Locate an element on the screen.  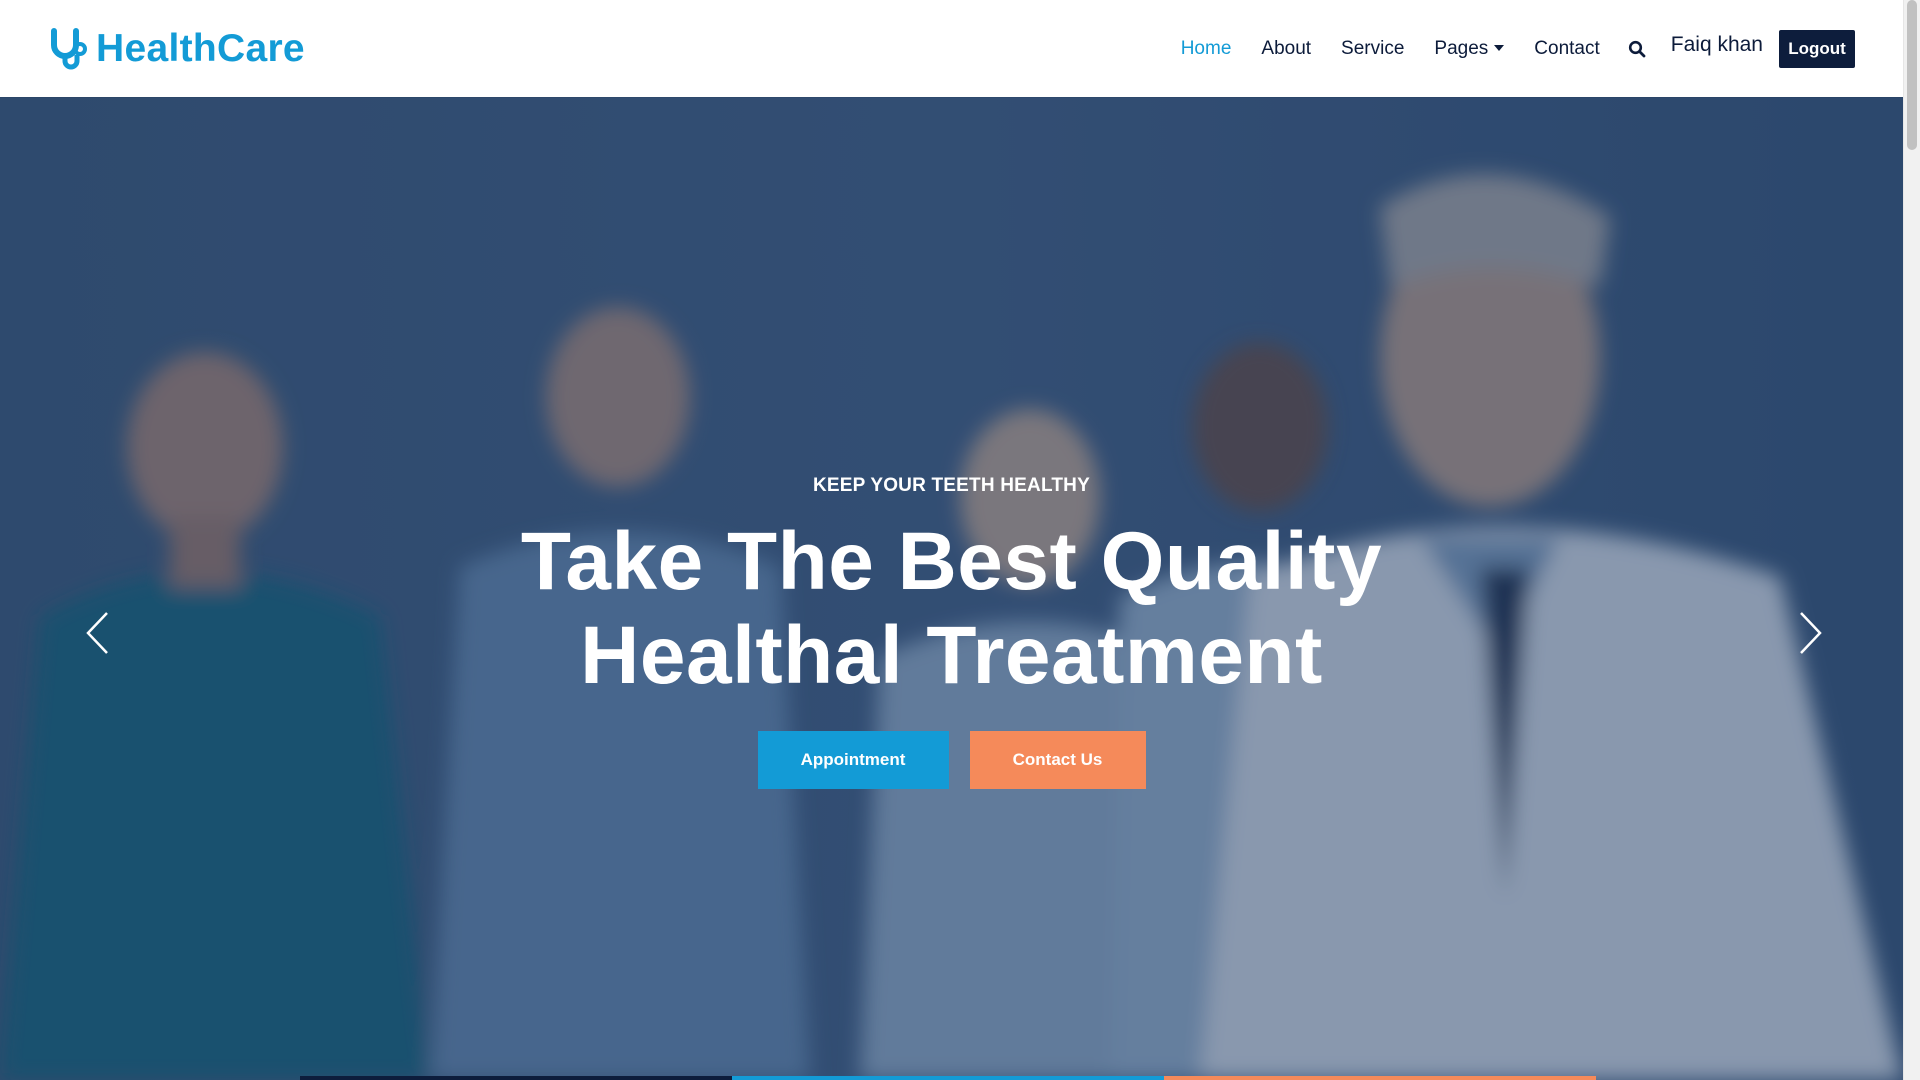
carousel-next-button is located at coordinates (1810, 633).